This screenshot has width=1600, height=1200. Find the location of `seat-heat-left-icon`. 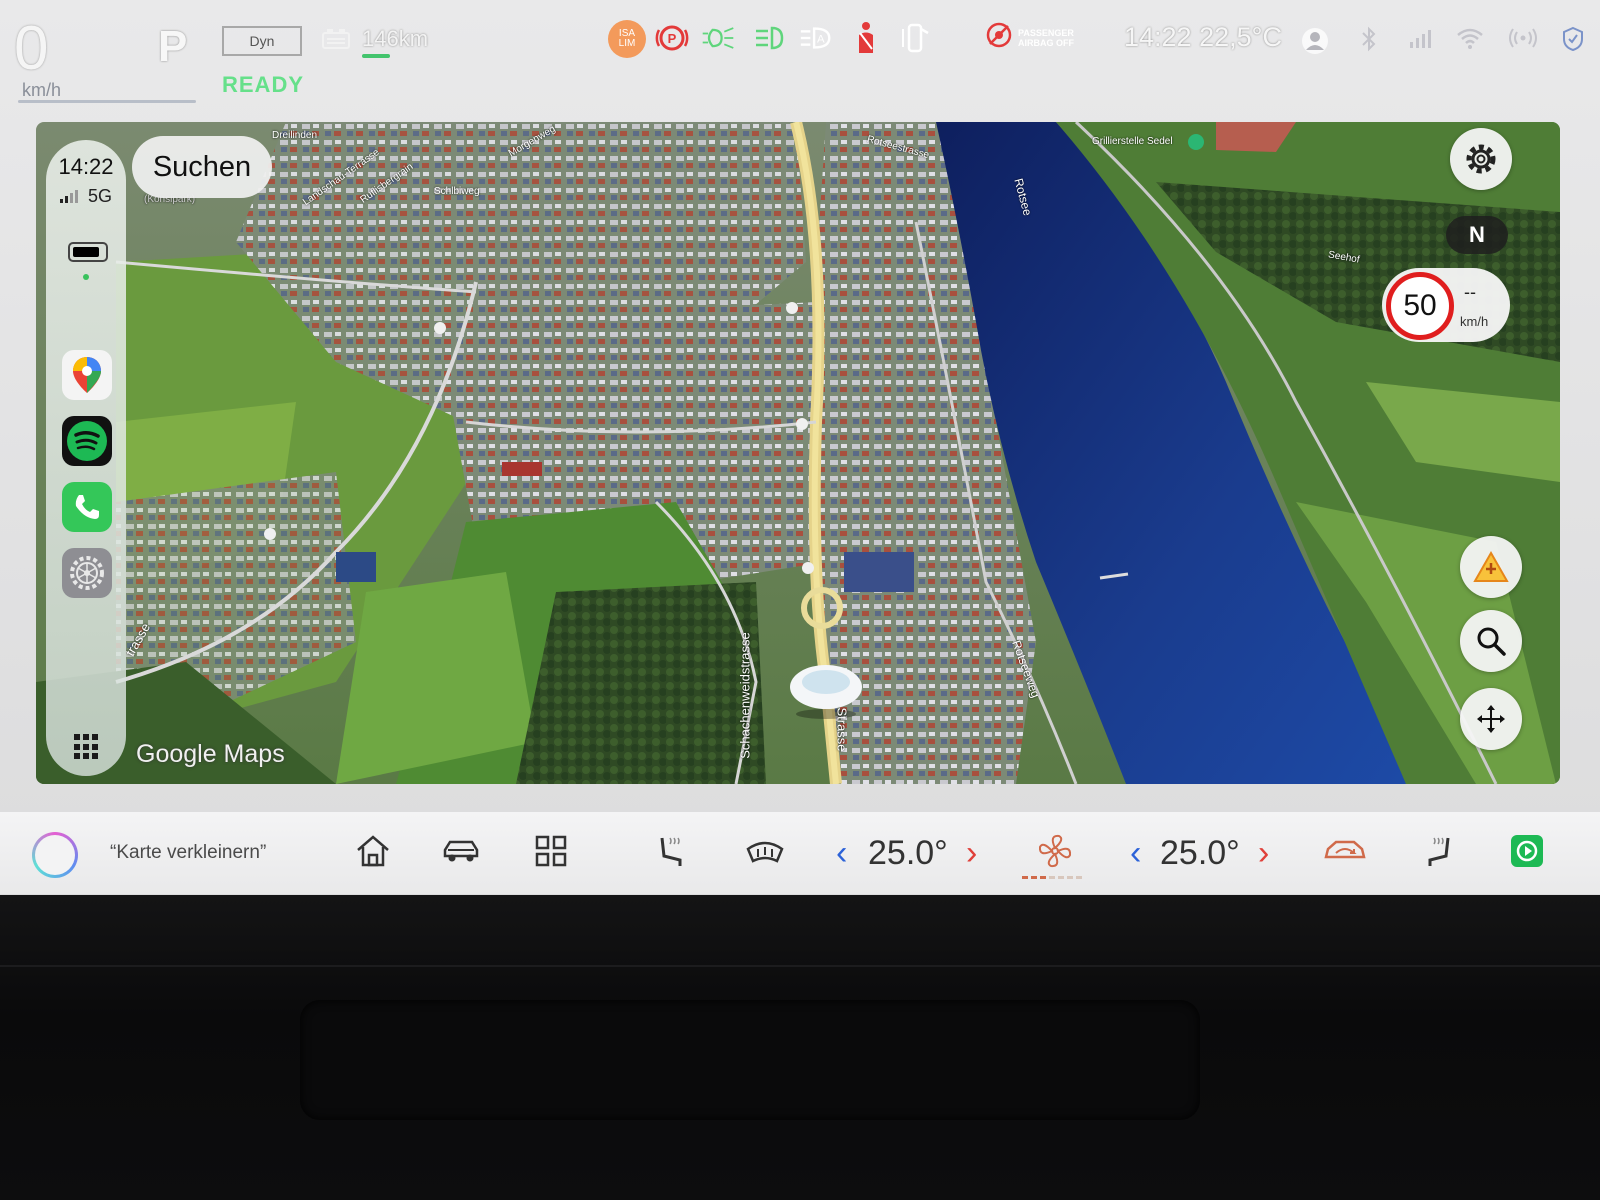

seat-heat-left-icon is located at coordinates (671, 851).